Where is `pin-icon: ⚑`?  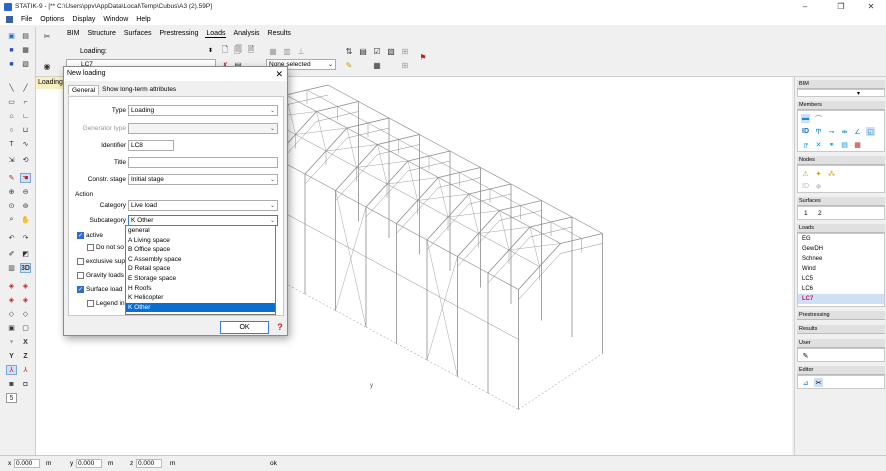 pin-icon: ⚑ is located at coordinates (423, 57).